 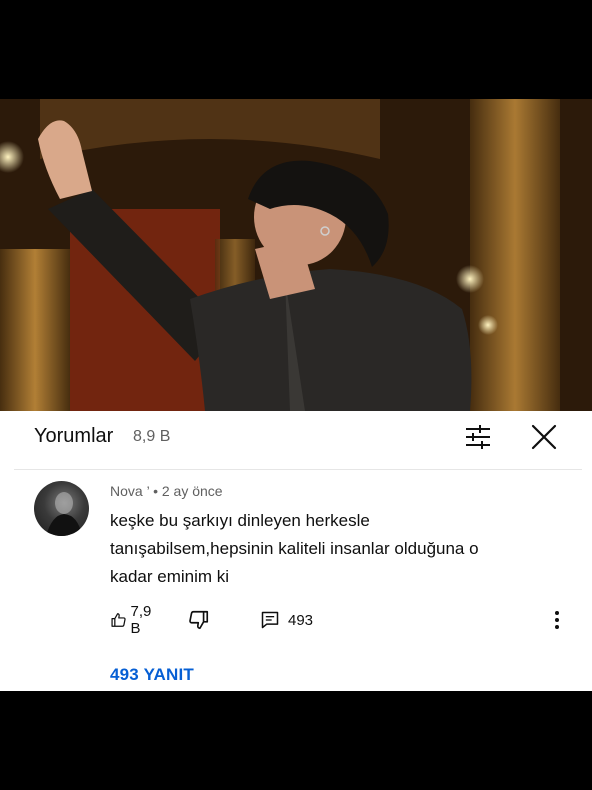 I want to click on avatar-image, so click(x=64, y=514).